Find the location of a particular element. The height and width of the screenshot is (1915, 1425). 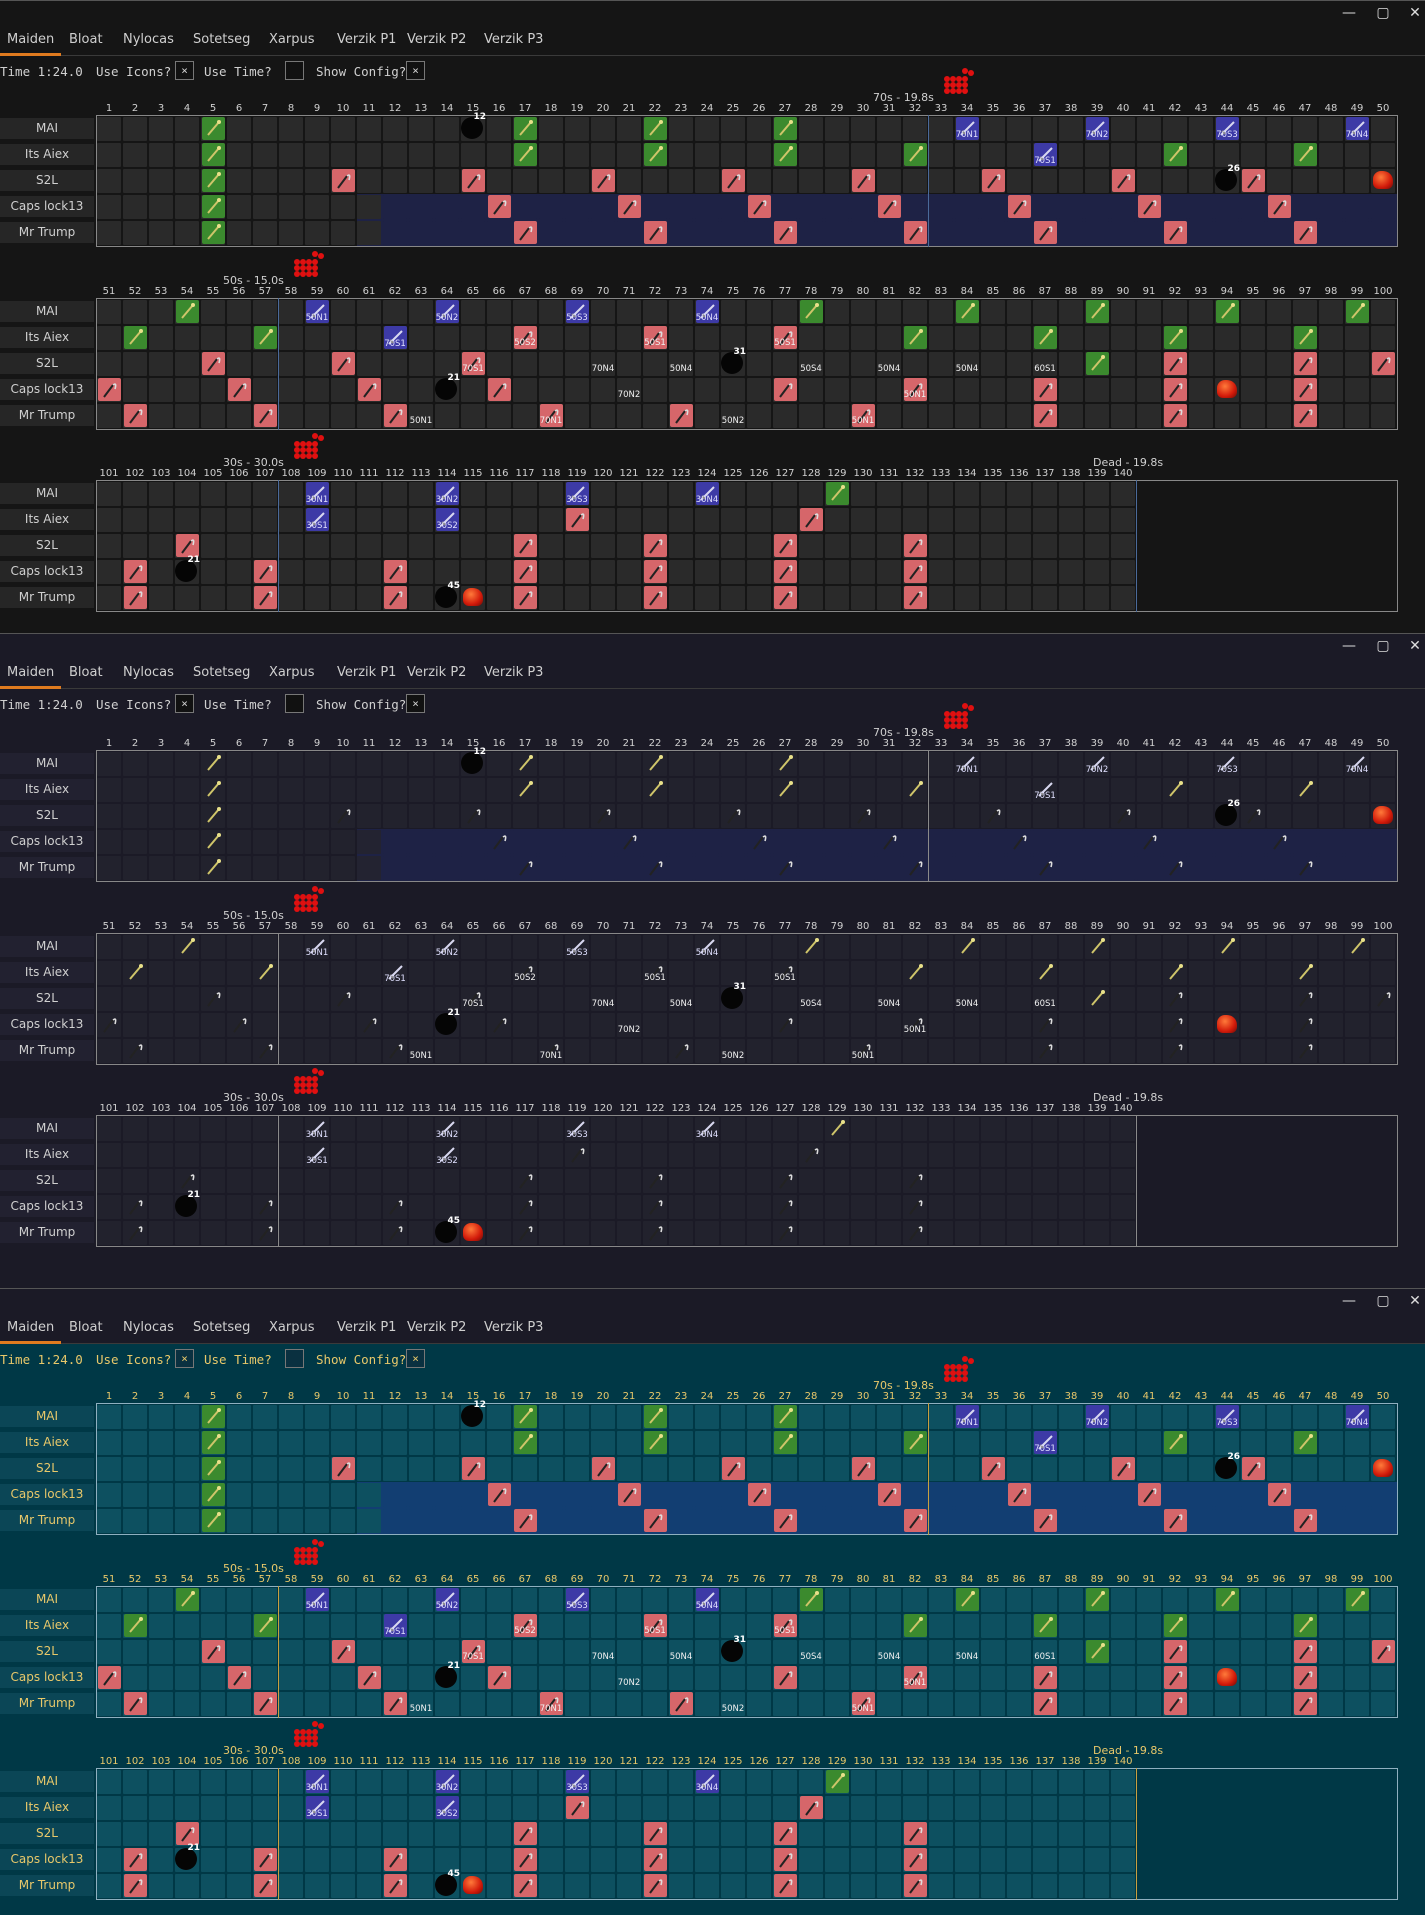

column-number: 69 is located at coordinates (577, 291).